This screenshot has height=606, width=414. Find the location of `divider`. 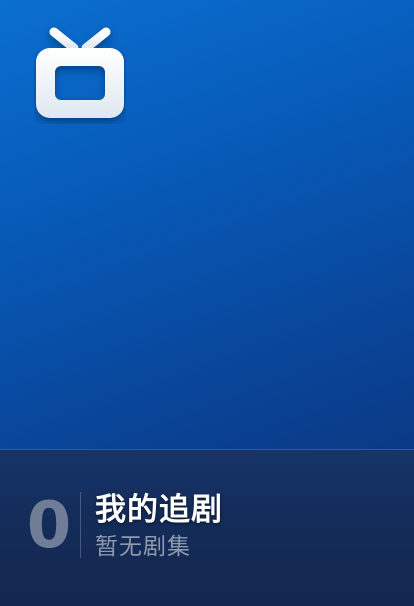

divider is located at coordinates (80, 525).